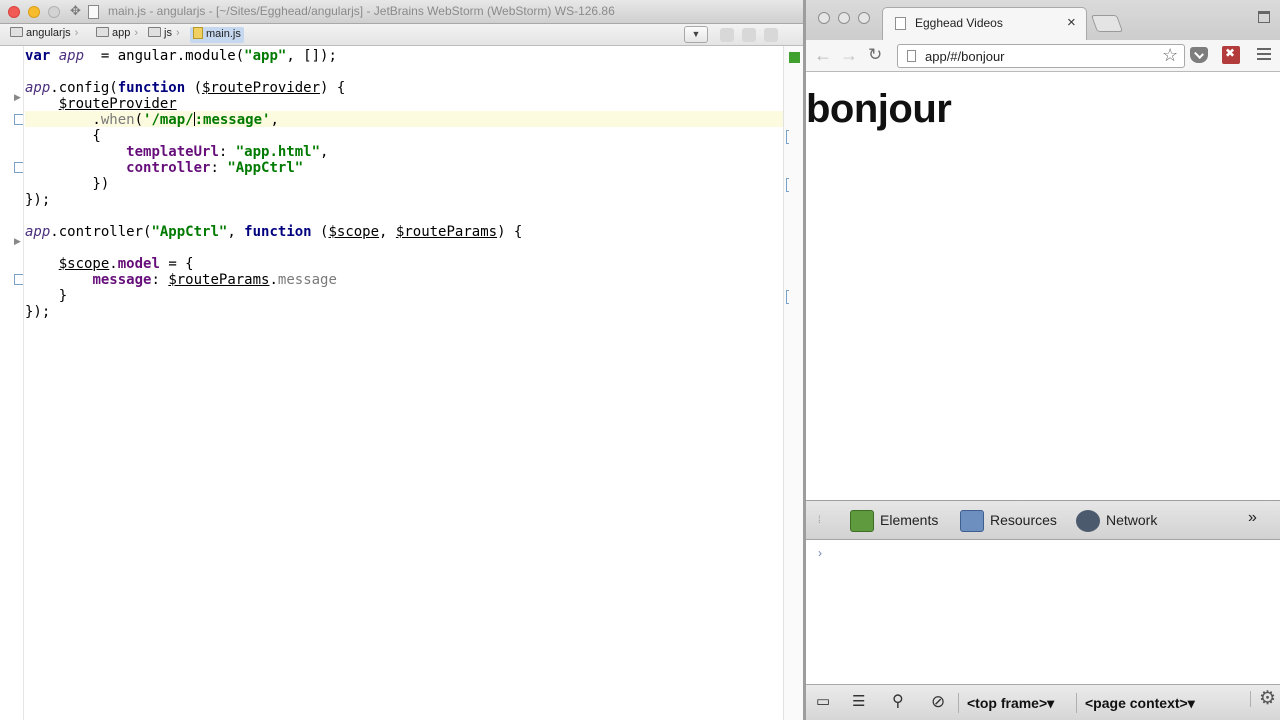  Describe the element at coordinates (771, 35) in the screenshot. I see `toolbar-more-icon` at that location.